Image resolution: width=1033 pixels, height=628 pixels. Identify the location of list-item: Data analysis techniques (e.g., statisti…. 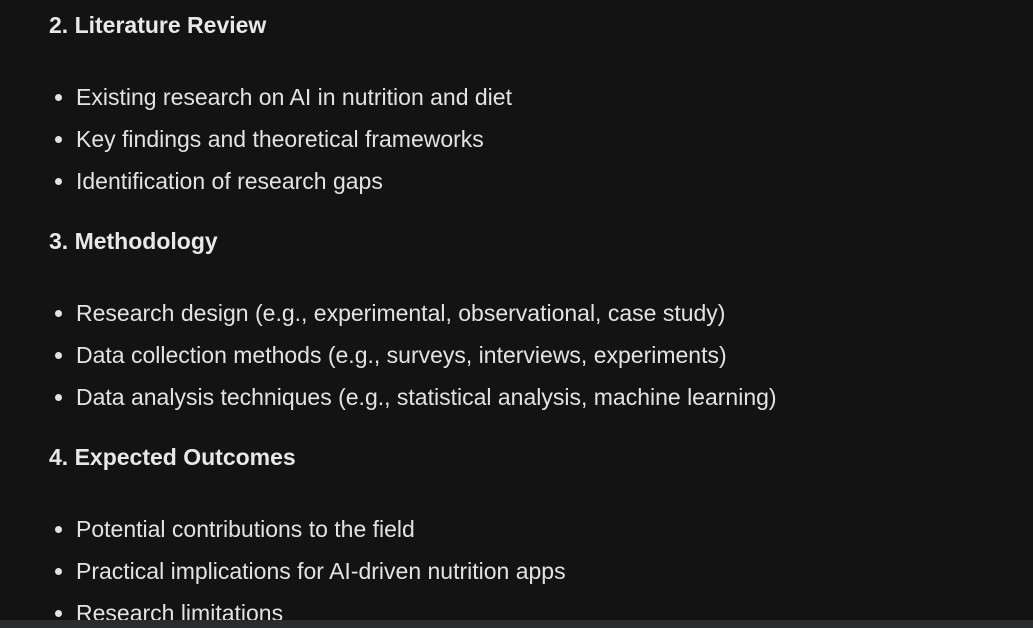
(529, 397).